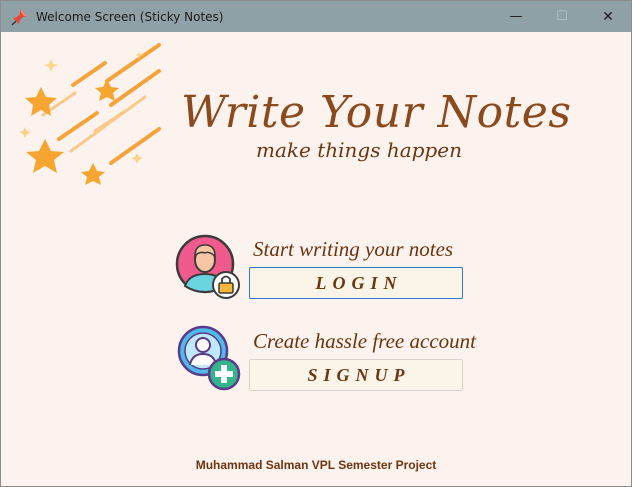 Image resolution: width=632 pixels, height=487 pixels. I want to click on minimize-button: —, so click(516, 16).